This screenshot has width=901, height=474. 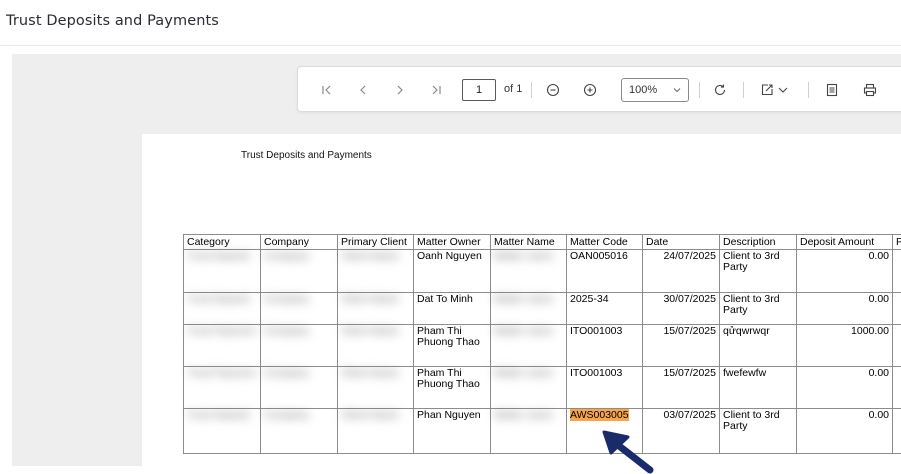 I want to click on matter-owner-cell: Dat To Minh, so click(x=452, y=308).